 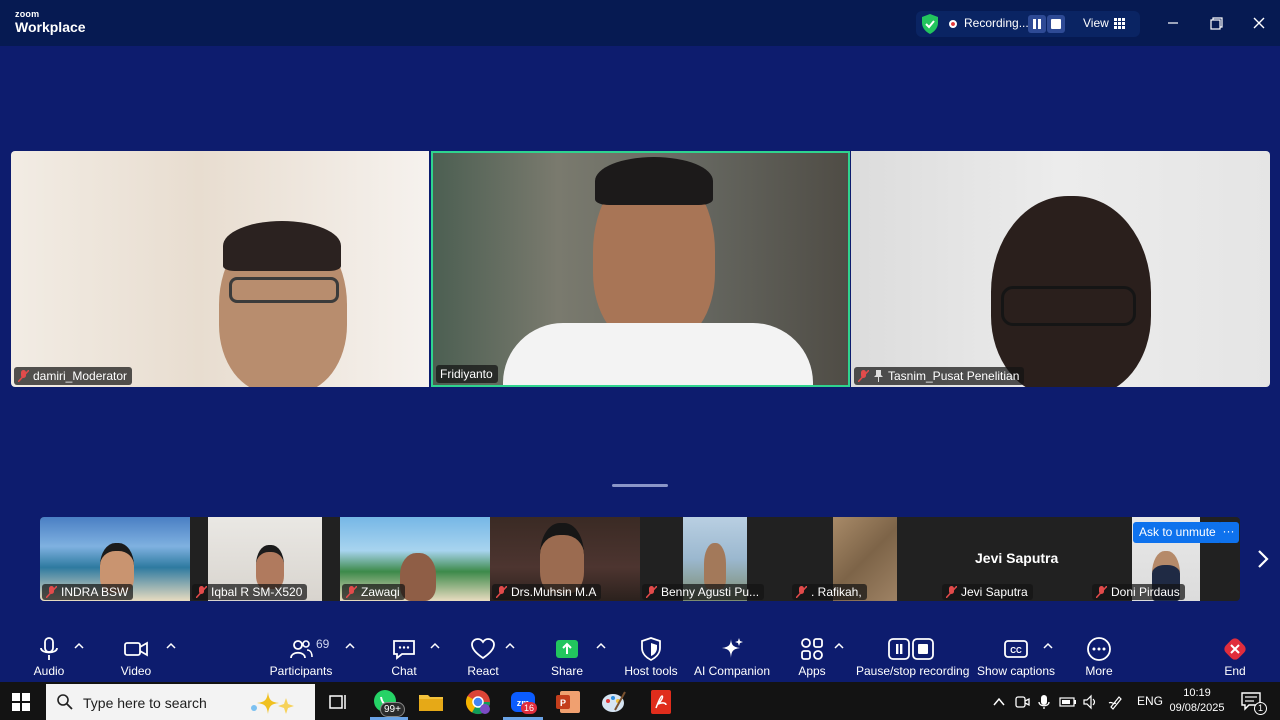 What do you see at coordinates (220, 269) in the screenshot?
I see `video-tile-1: damiri_Moderator` at bounding box center [220, 269].